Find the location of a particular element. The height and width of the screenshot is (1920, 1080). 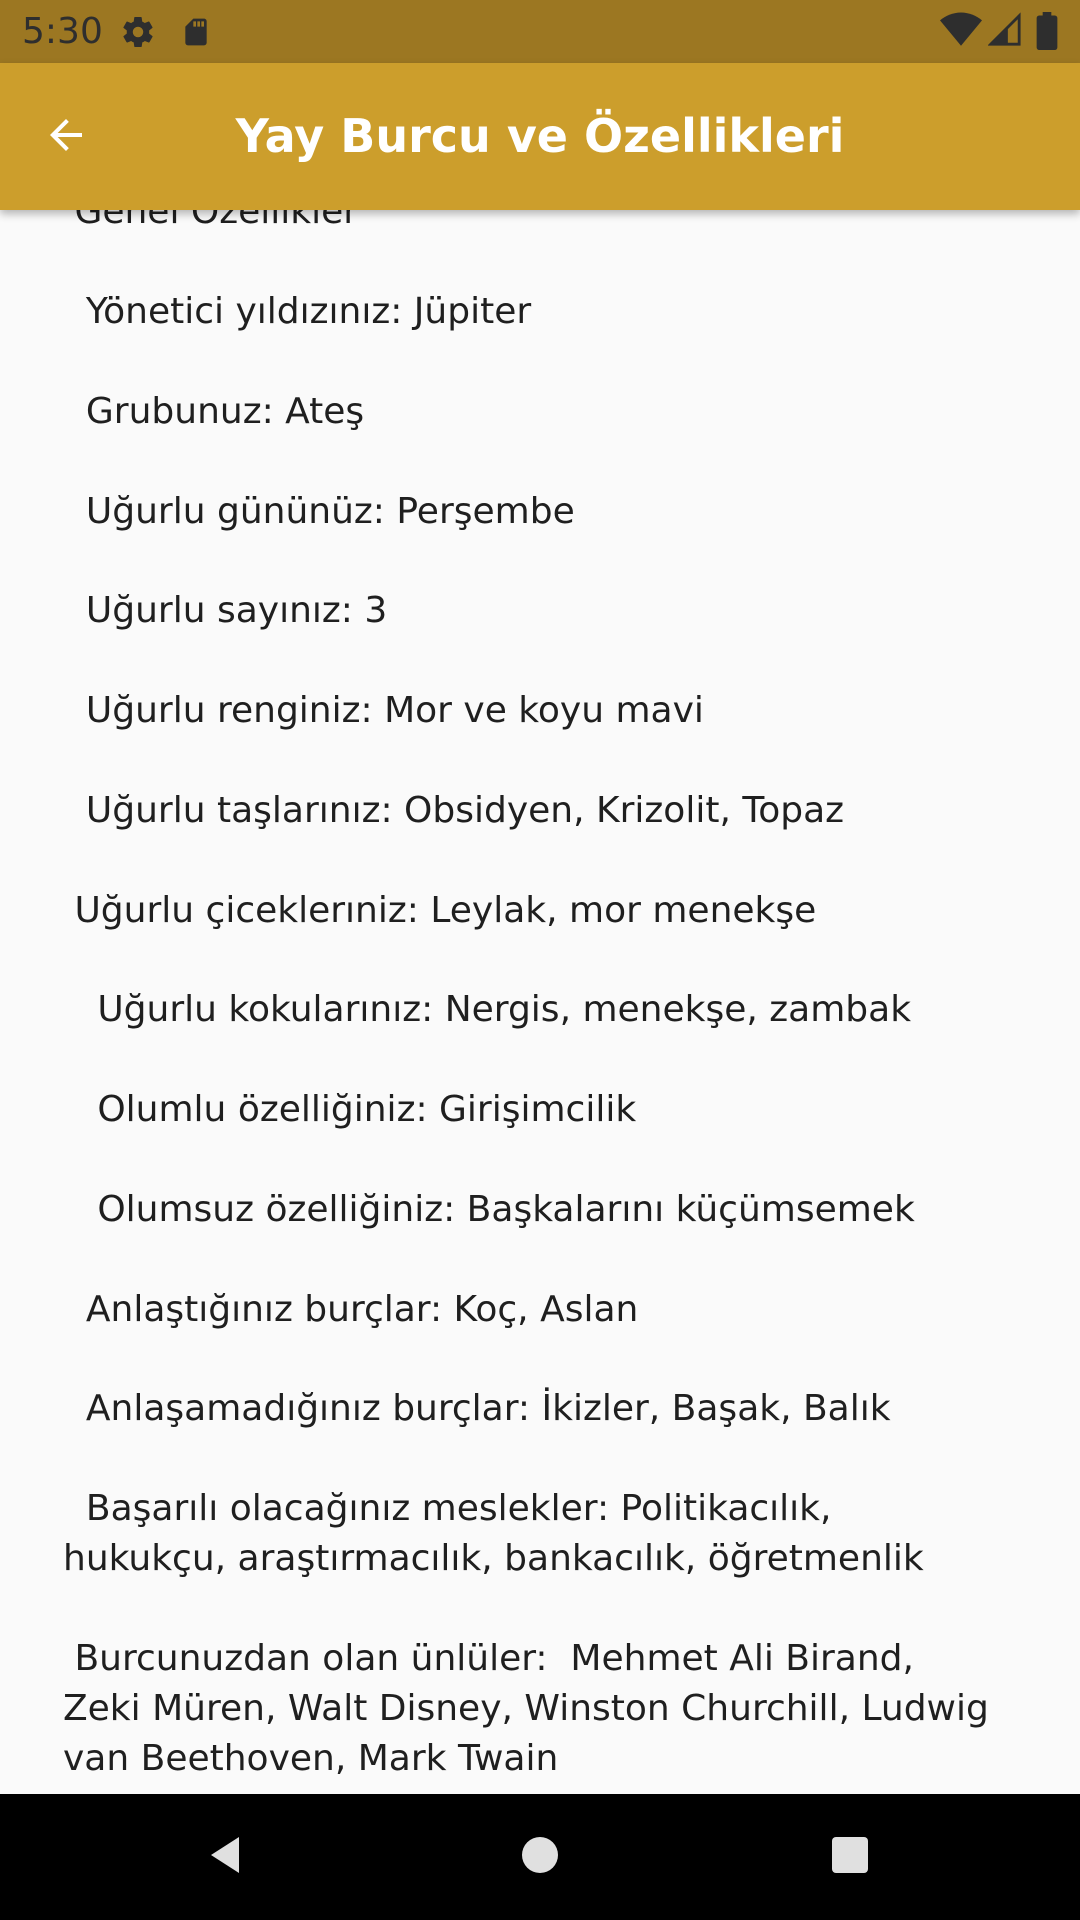

list-item: Anlaştığınız burçlar: Koç, Aslan is located at coordinates (351, 1309).